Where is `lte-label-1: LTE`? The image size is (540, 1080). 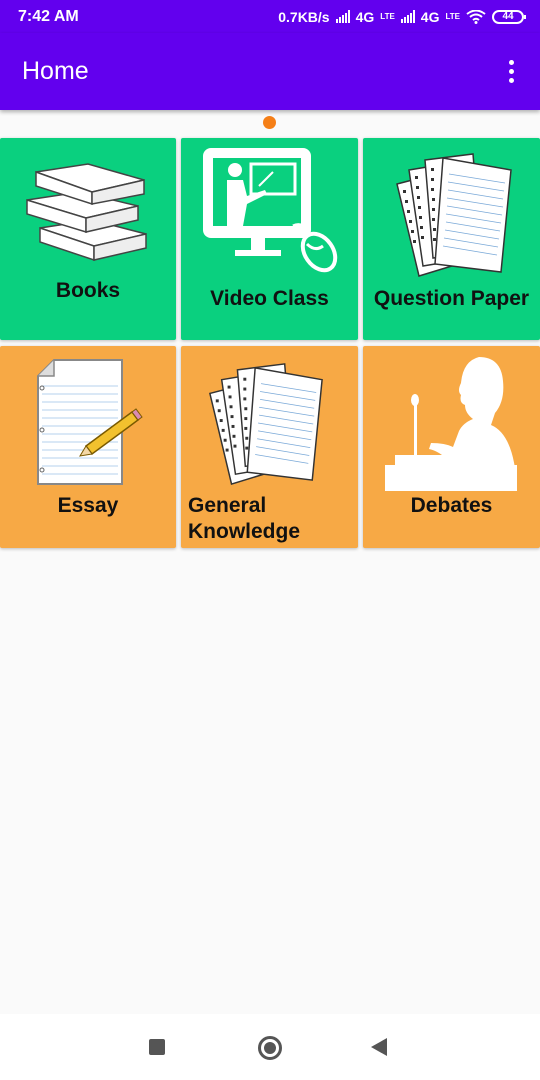
lte-label-1: LTE is located at coordinates (387, 16).